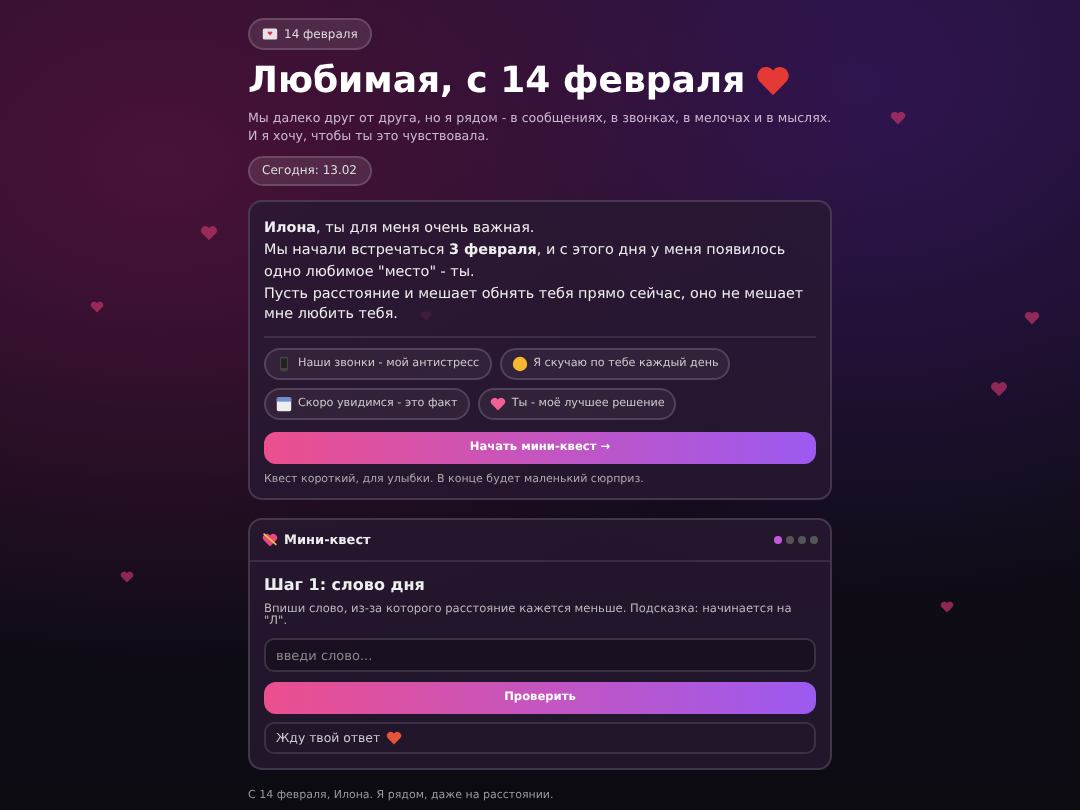  What do you see at coordinates (284, 404) in the screenshot?
I see `calendar-icon` at bounding box center [284, 404].